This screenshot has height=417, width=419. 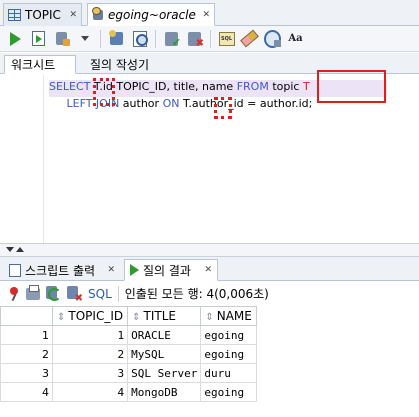 I want to click on table-row: 1 1 ORACLE egoing, so click(x=129, y=335).